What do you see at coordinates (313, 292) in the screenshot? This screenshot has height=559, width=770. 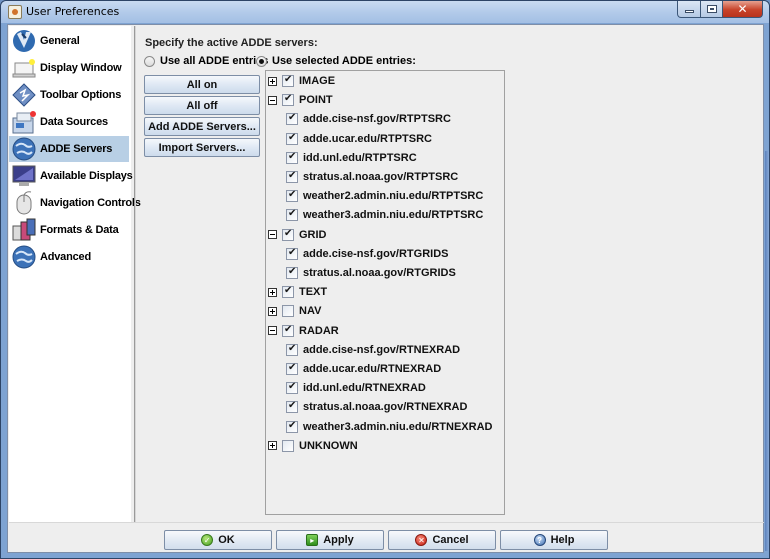 I see `tree-item-label: TEXT` at bounding box center [313, 292].